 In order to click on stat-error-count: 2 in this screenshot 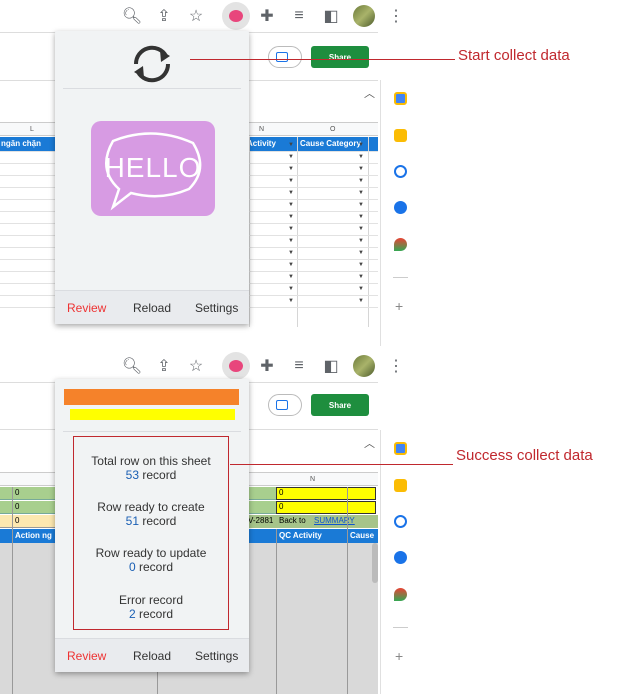, I will do `click(132, 614)`.